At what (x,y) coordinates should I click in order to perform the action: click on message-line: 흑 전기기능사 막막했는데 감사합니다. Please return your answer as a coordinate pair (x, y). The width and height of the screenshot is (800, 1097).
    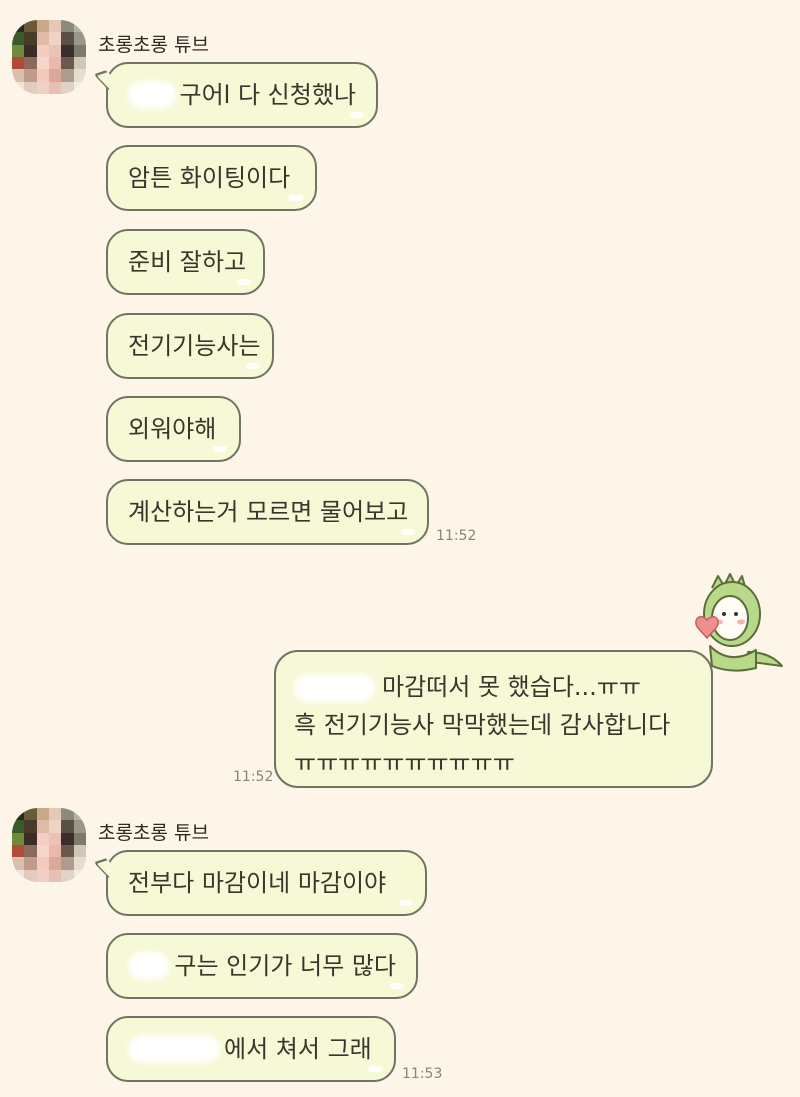
    Looking at the image, I should click on (482, 725).